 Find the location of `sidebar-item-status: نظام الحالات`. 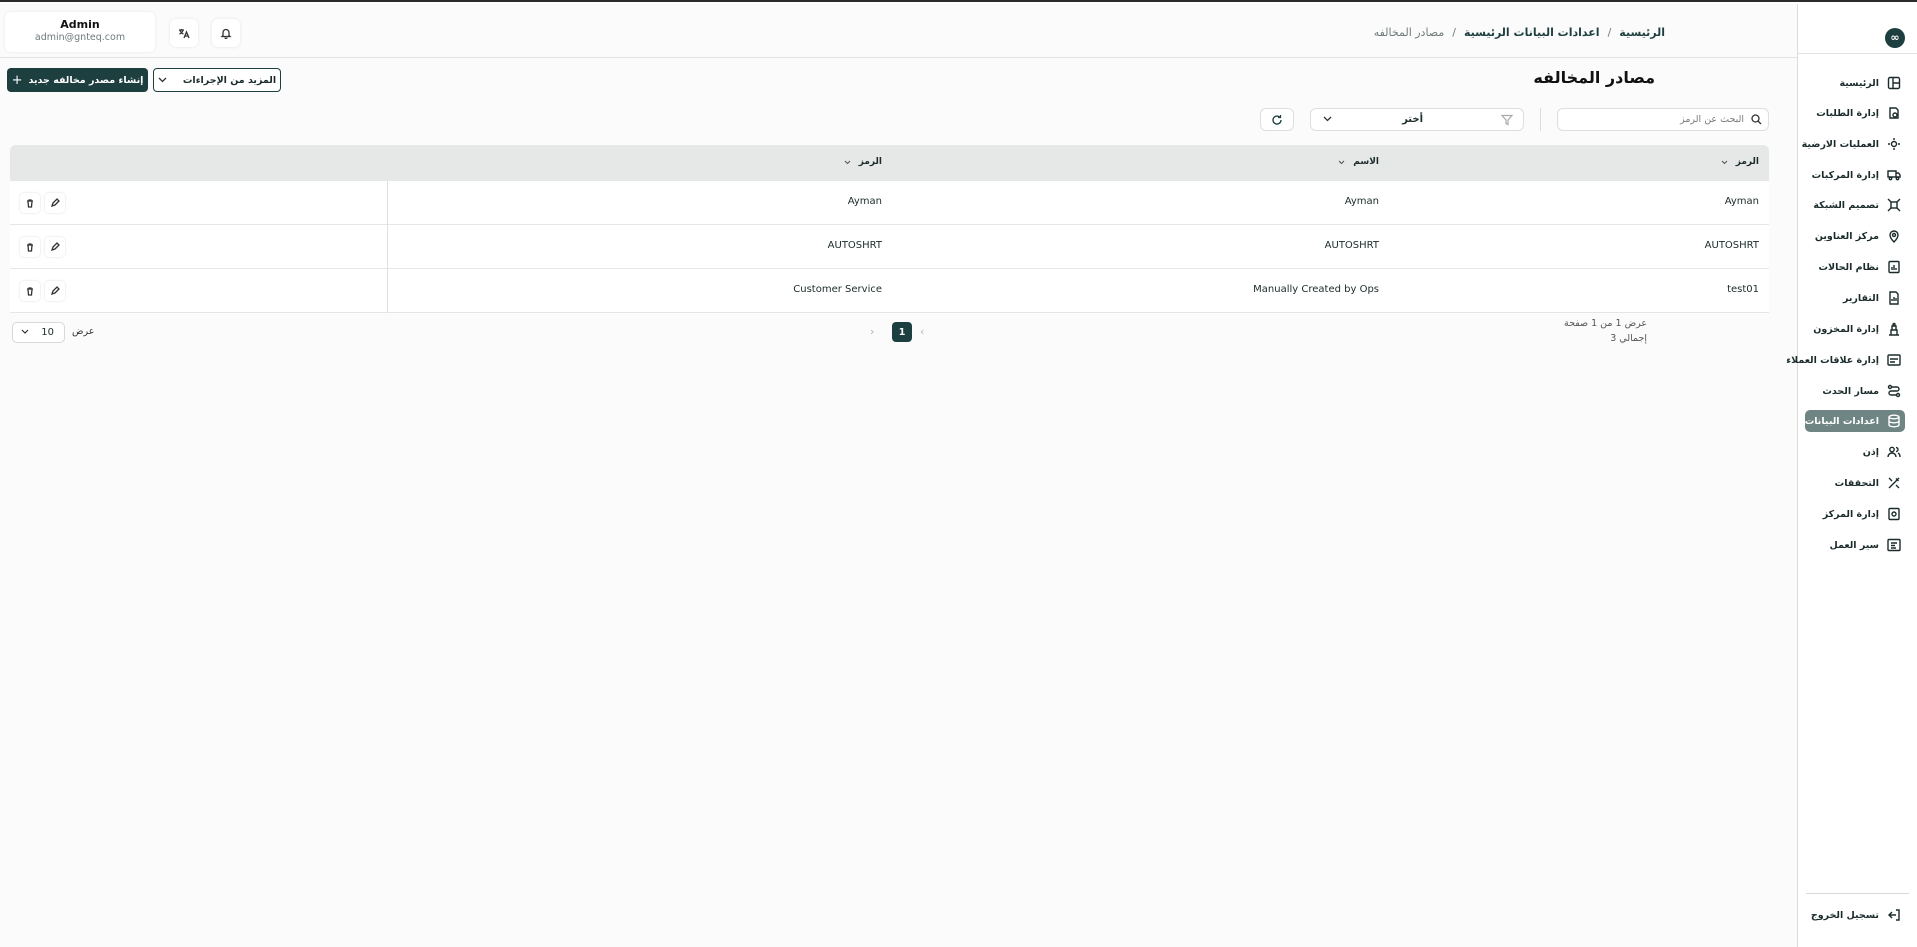

sidebar-item-status: نظام الحالات is located at coordinates (1855, 267).